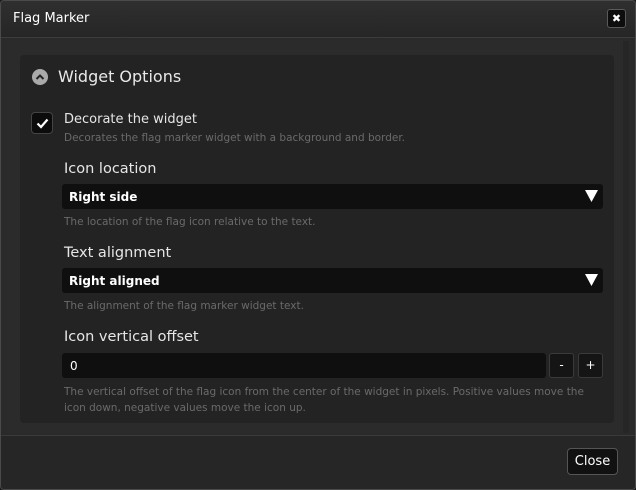 The image size is (636, 490). What do you see at coordinates (110, 169) in the screenshot?
I see `icon-location-label: Icon location` at bounding box center [110, 169].